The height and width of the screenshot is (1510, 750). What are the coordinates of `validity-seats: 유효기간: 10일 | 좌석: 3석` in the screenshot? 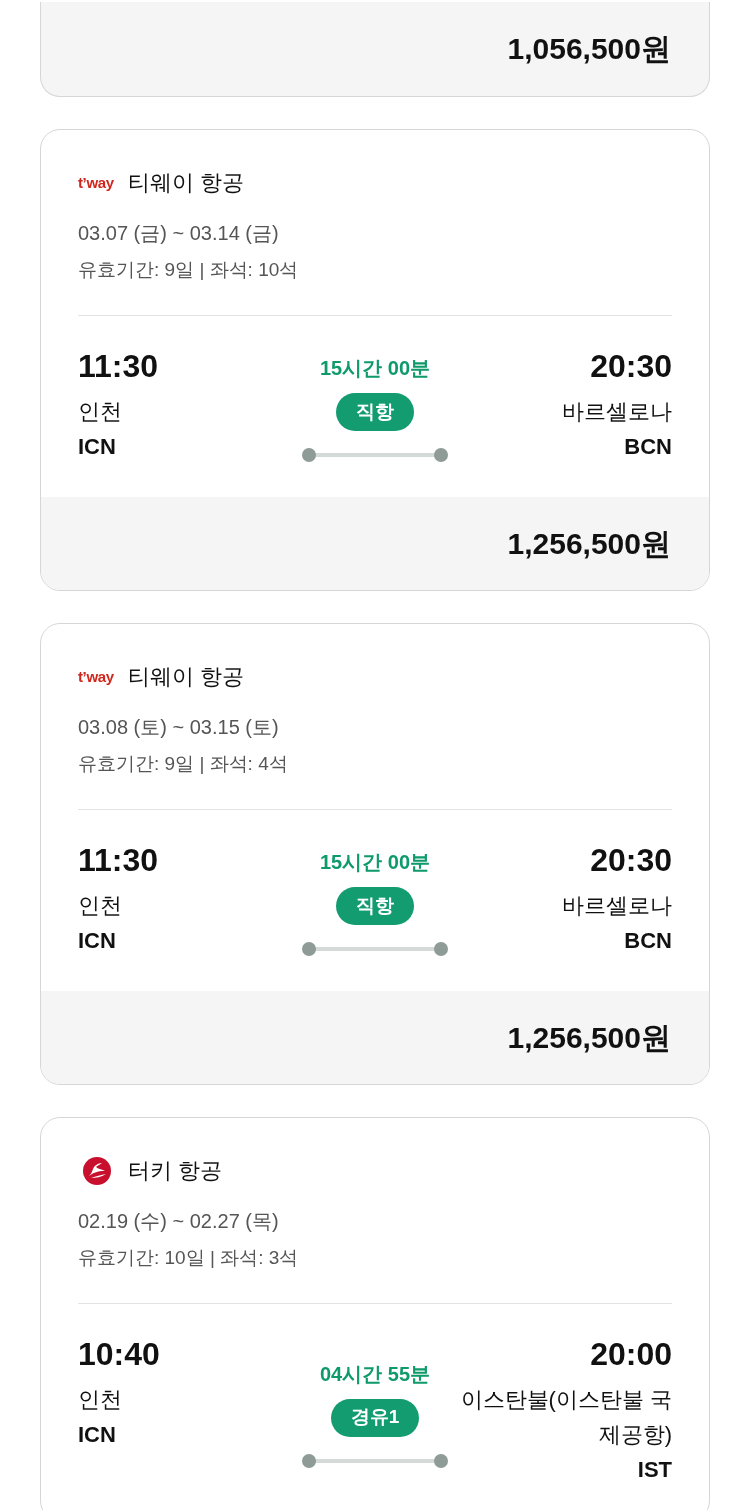 It's located at (375, 1258).